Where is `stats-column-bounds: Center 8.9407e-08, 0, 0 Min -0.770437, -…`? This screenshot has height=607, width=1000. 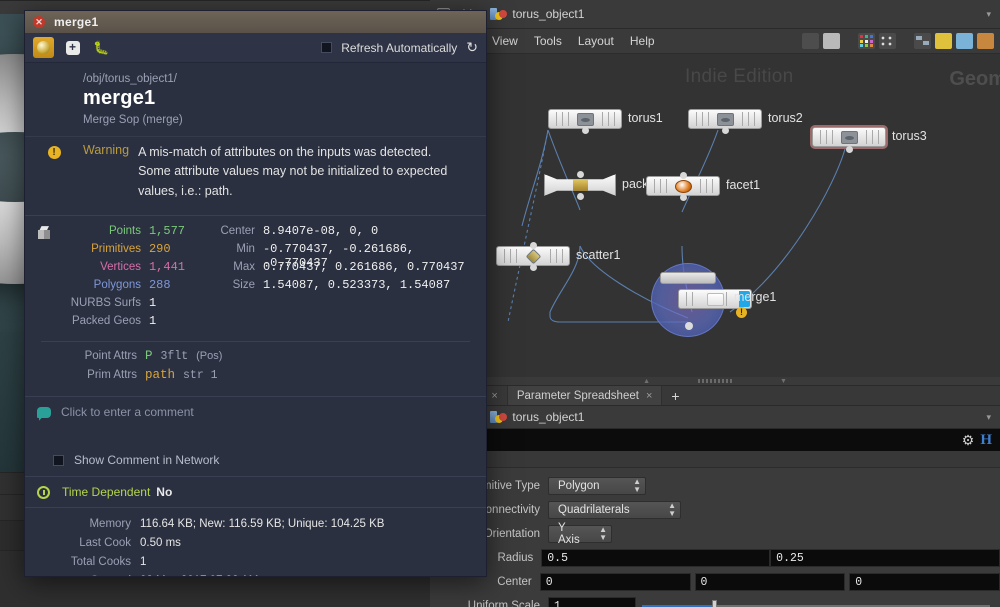
stats-column-bounds: Center 8.9407e-08, 0, 0 Min -0.770437, -… is located at coordinates (346, 276).